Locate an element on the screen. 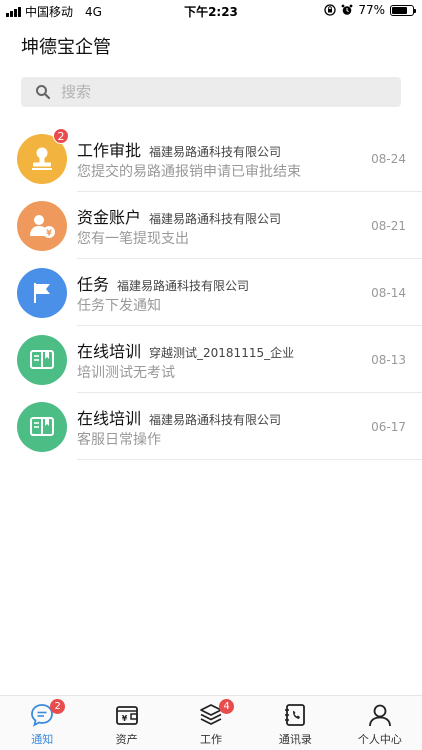  wallet-icon: ¥ is located at coordinates (126, 715).